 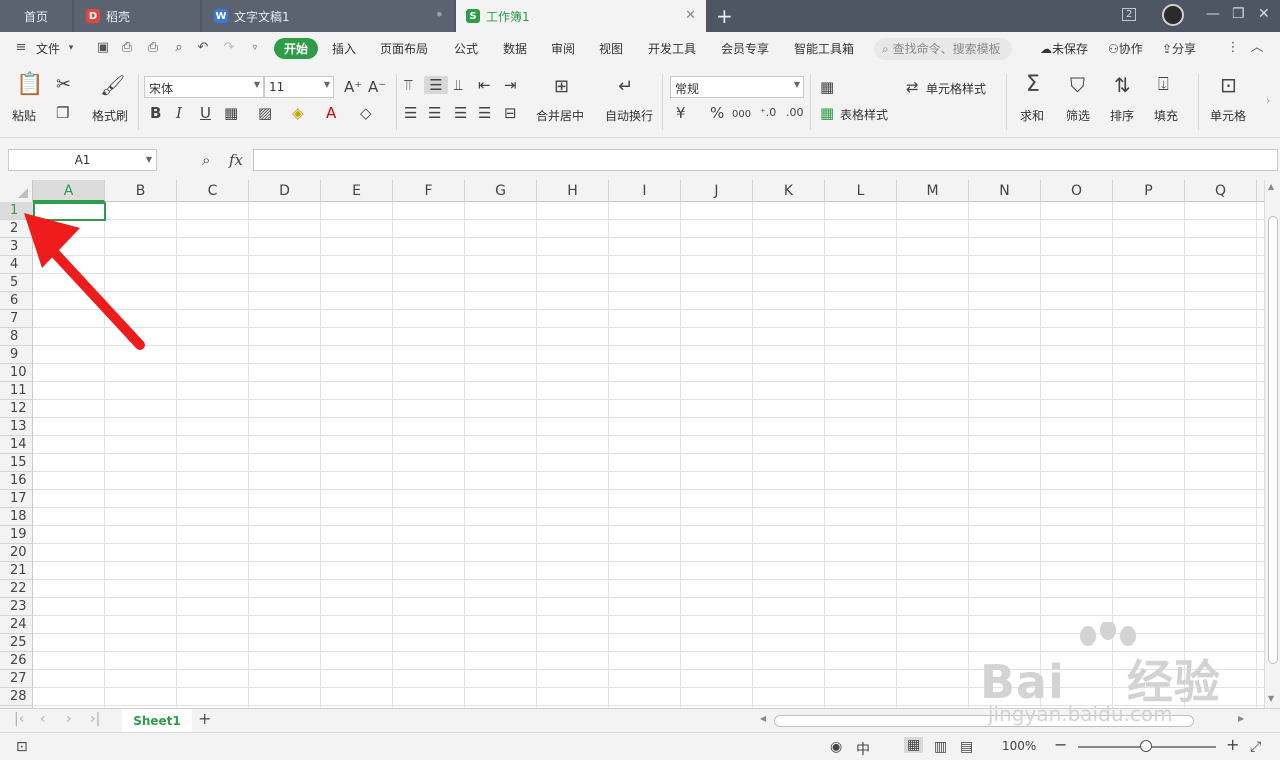 What do you see at coordinates (22, 747) in the screenshot?
I see `macro-record-icon: ⊡` at bounding box center [22, 747].